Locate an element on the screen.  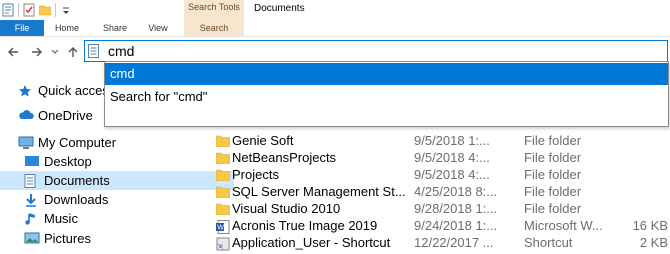
file-name: Visual Studio 2010 is located at coordinates (286, 208).